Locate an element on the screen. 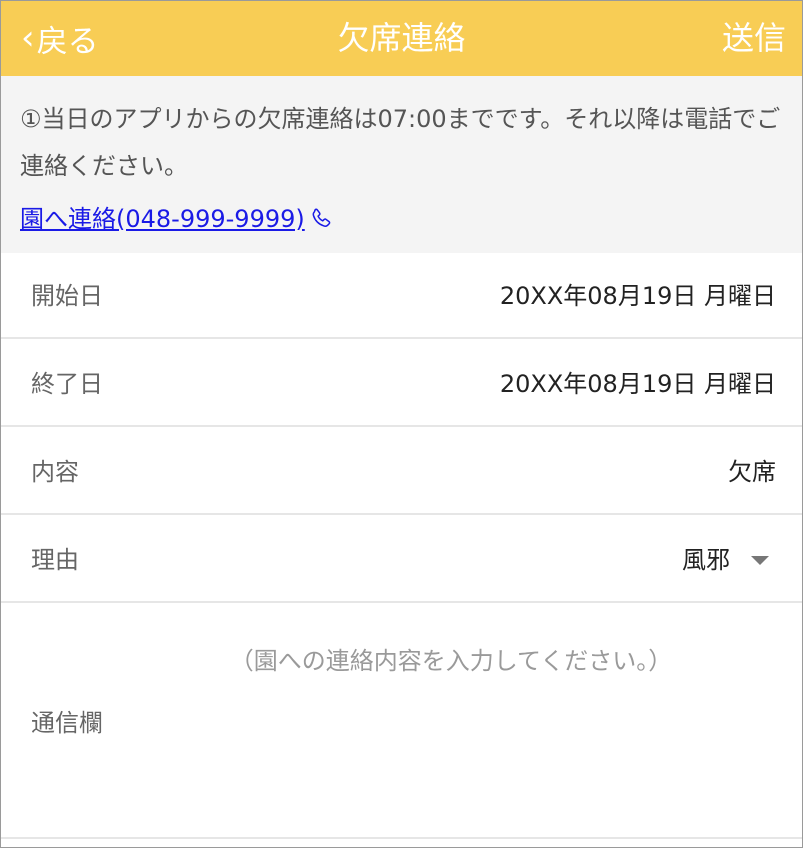 Image resolution: width=803 pixels, height=848 pixels. page-title: 欠席連絡 is located at coordinates (401, 38).